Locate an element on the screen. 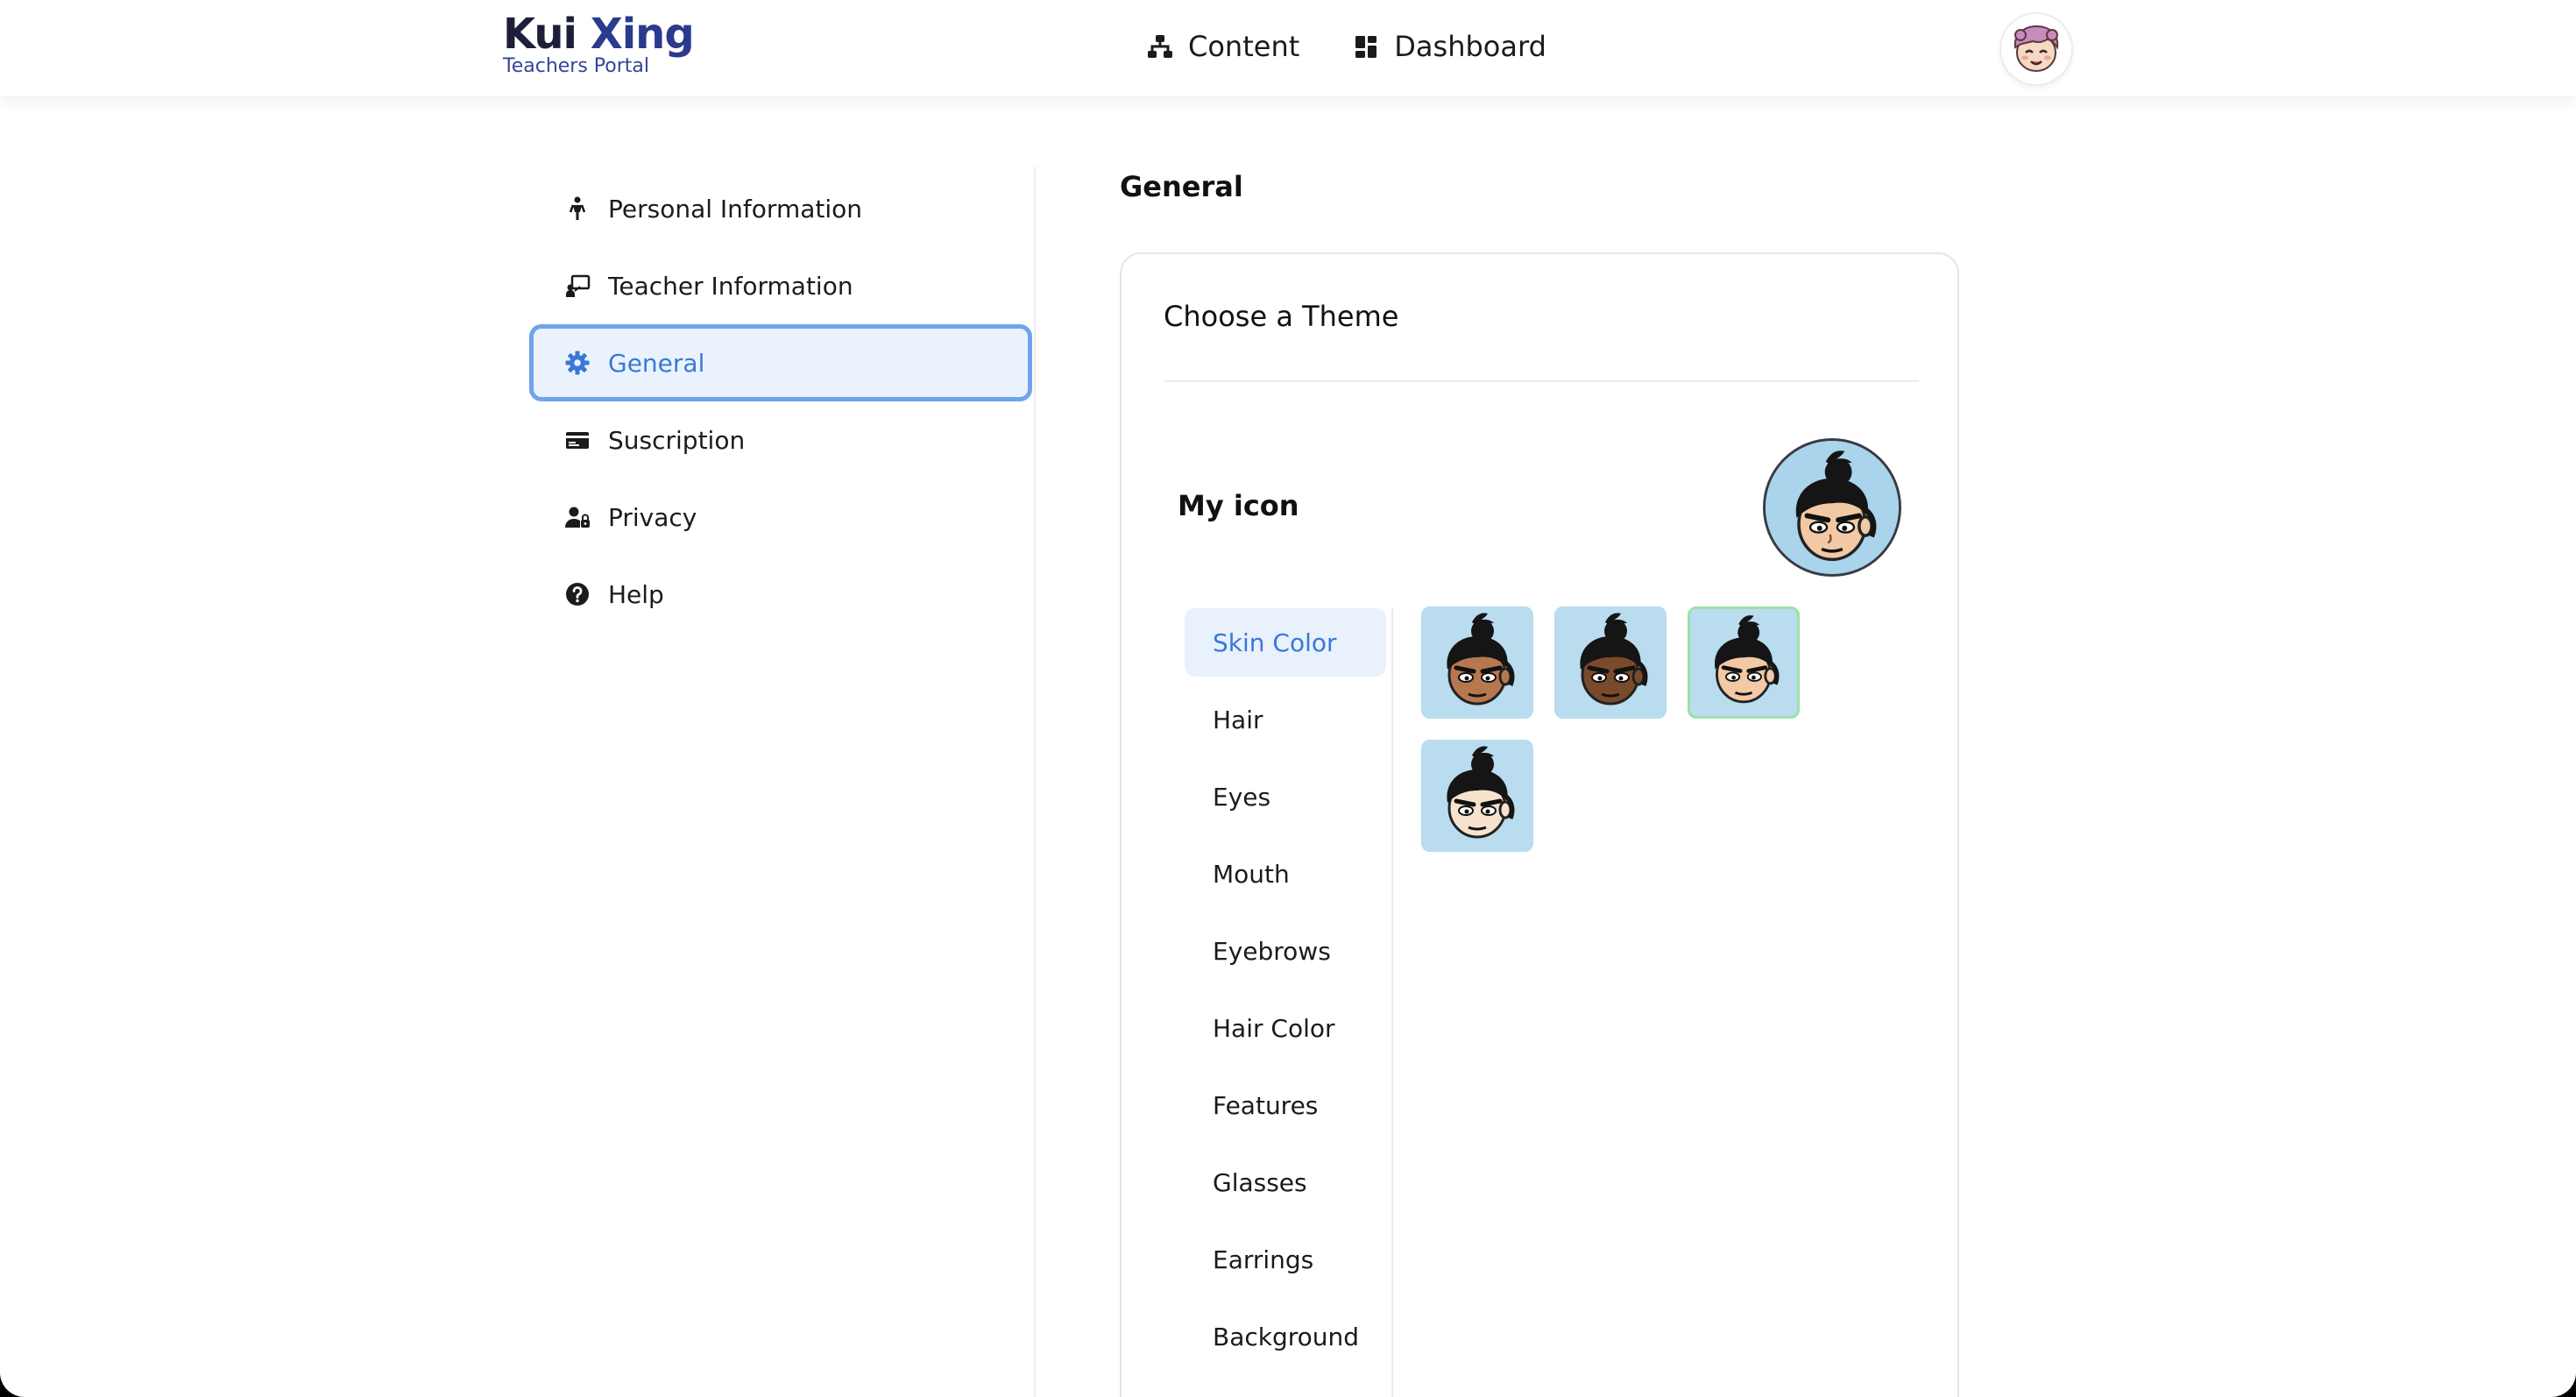 The image size is (2576, 1397). sidebar-item-help: Help is located at coordinates (780, 594).